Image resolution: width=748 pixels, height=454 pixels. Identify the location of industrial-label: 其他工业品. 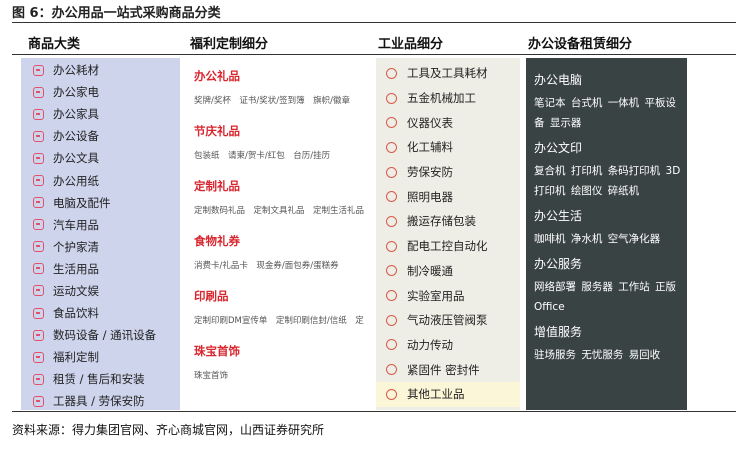
(436, 394).